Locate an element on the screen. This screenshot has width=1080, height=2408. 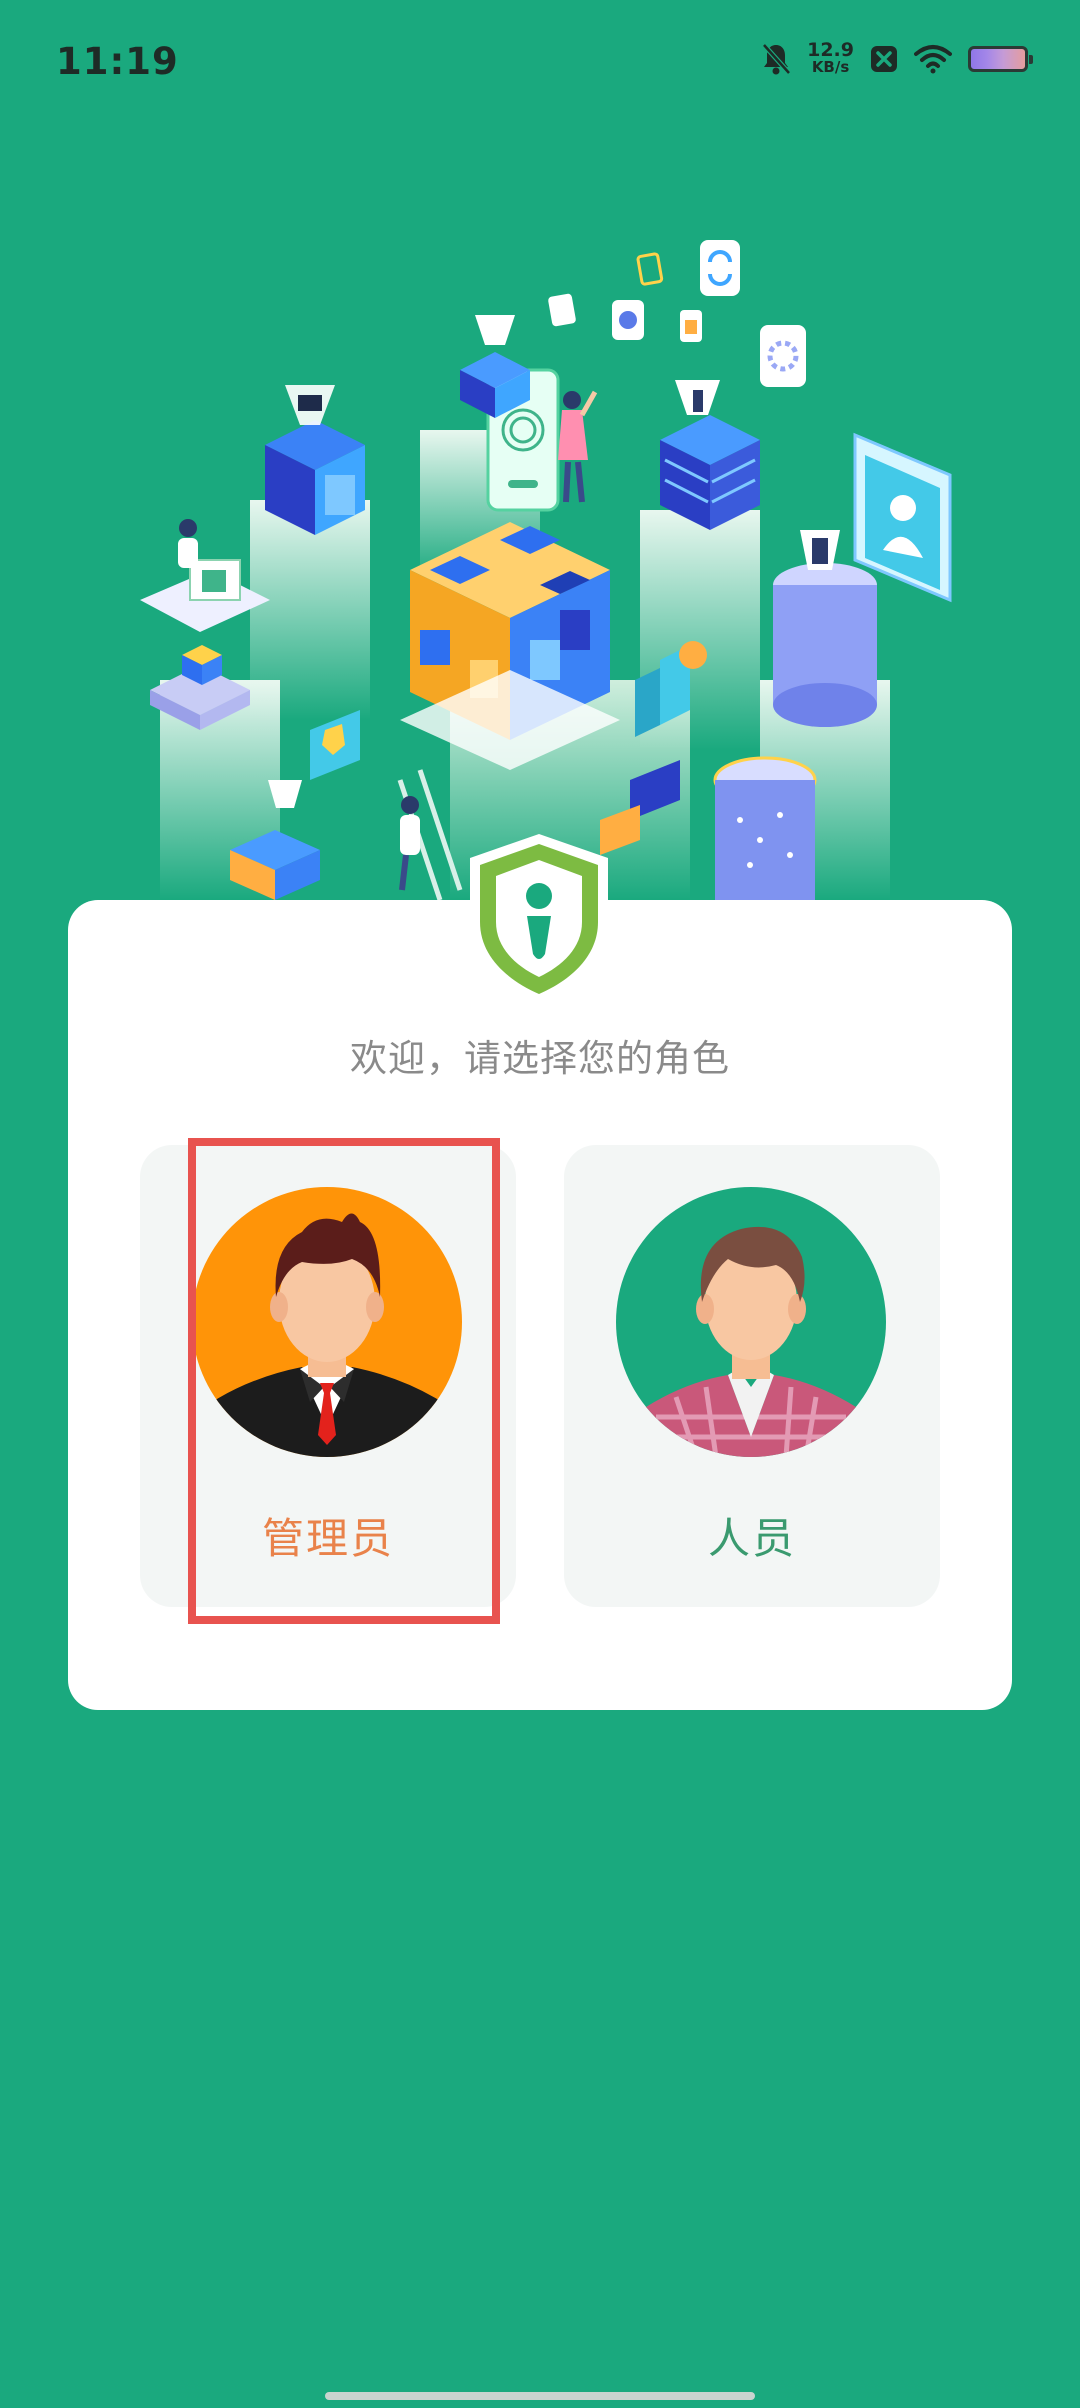
selection-highlight-box is located at coordinates (344, 1381).